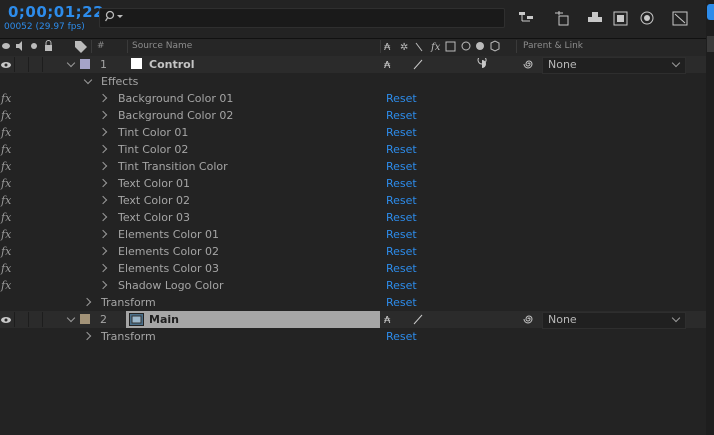 The width and height of the screenshot is (714, 435). Describe the element at coordinates (81, 47) in the screenshot. I see `label-tag-icon` at that location.